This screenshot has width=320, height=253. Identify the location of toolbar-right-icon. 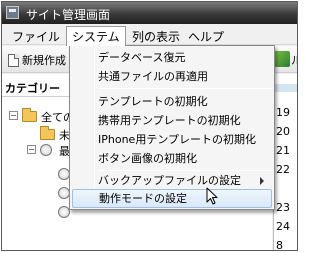
(282, 59).